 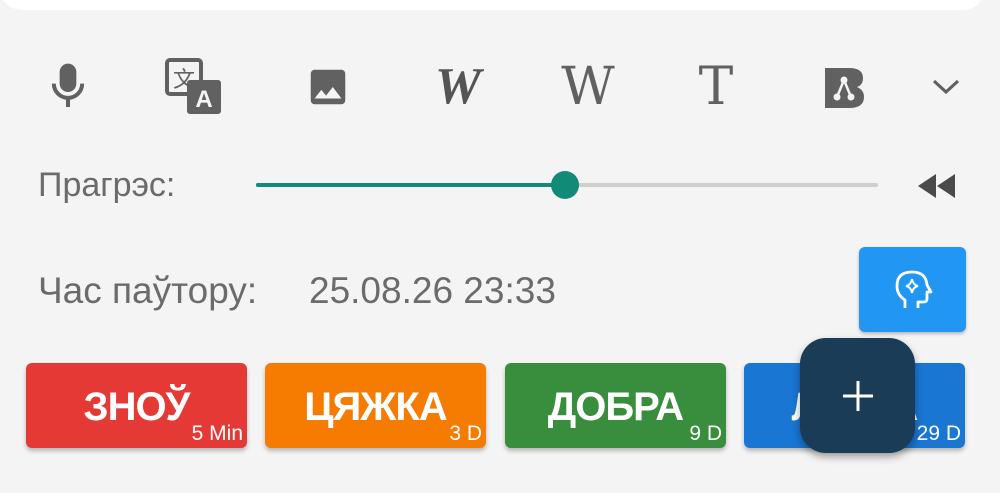 I want to click on text-button: T, so click(x=716, y=87).